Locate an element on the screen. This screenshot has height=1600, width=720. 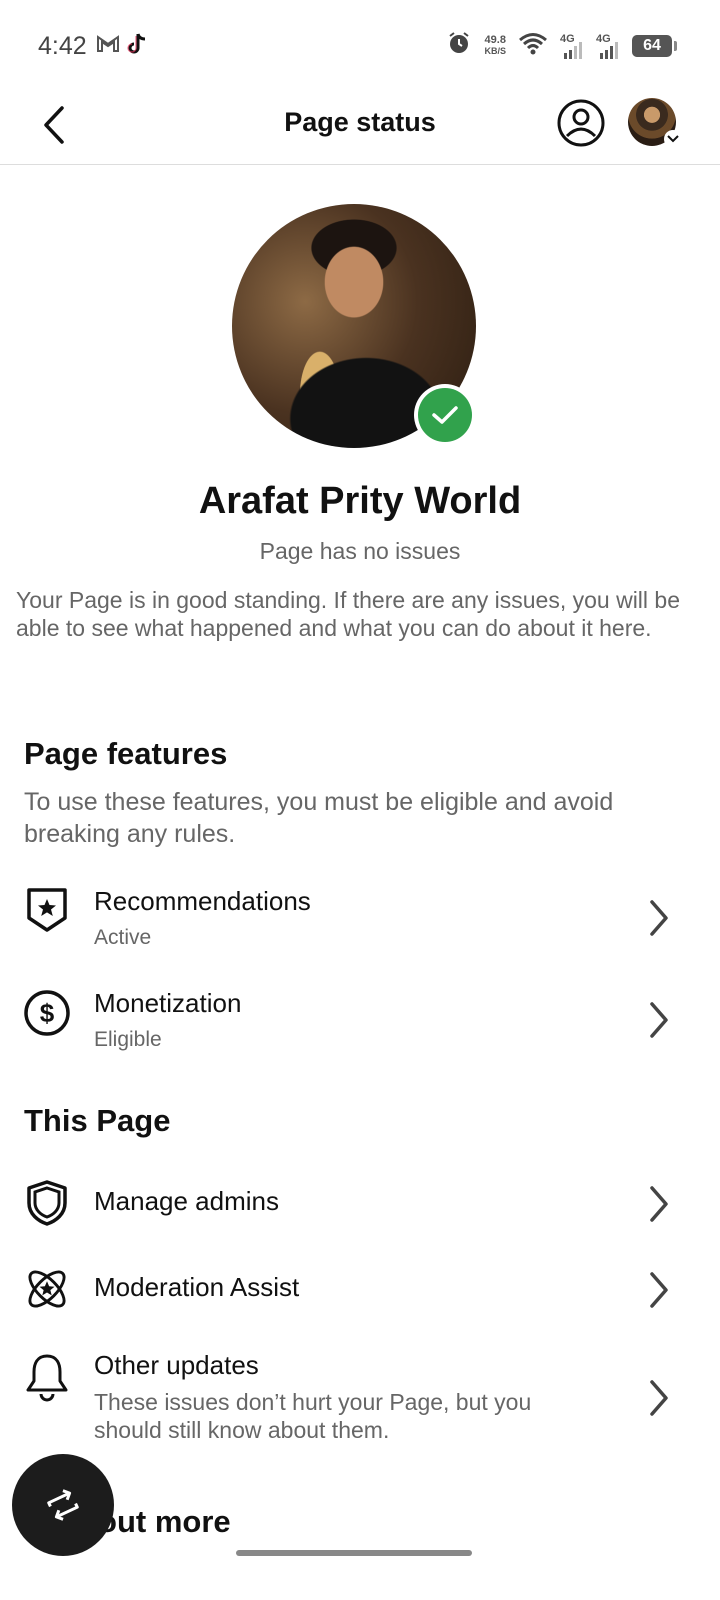
page-avatar is located at coordinates (354, 326).